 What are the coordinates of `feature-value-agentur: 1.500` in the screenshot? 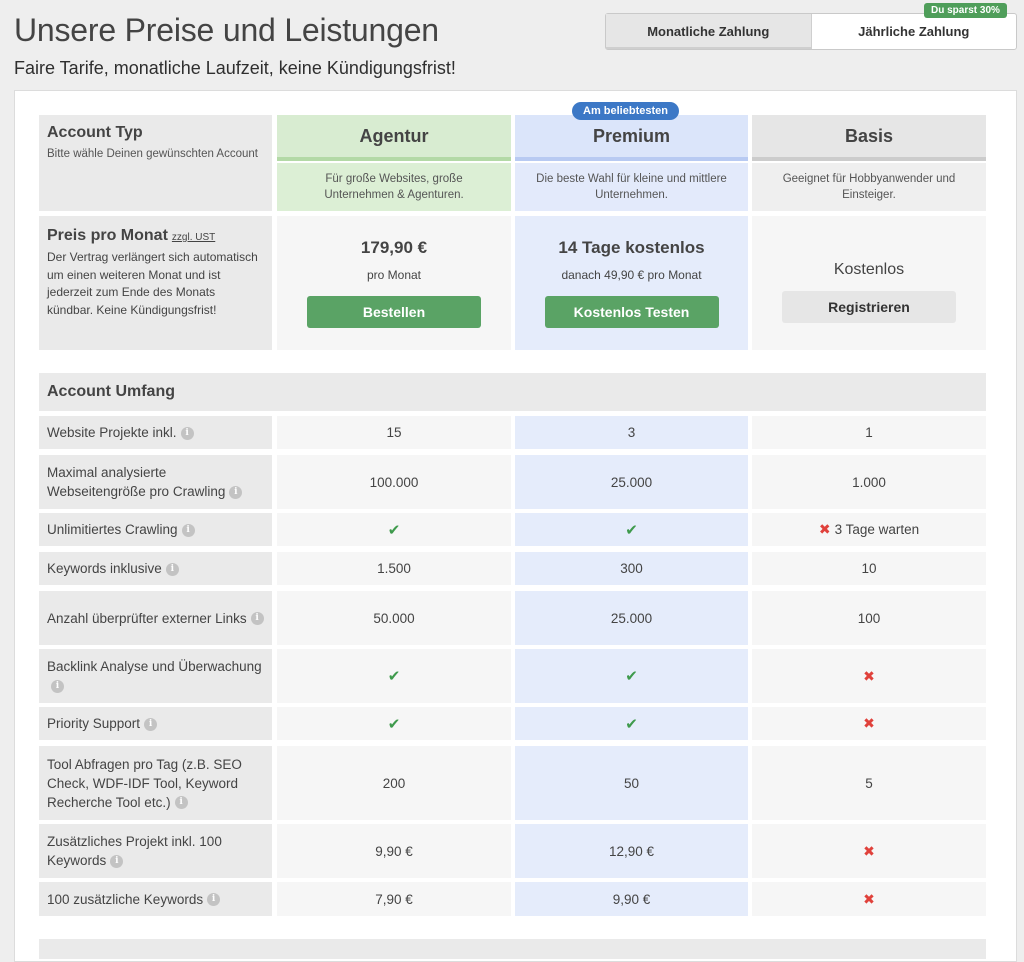 It's located at (394, 568).